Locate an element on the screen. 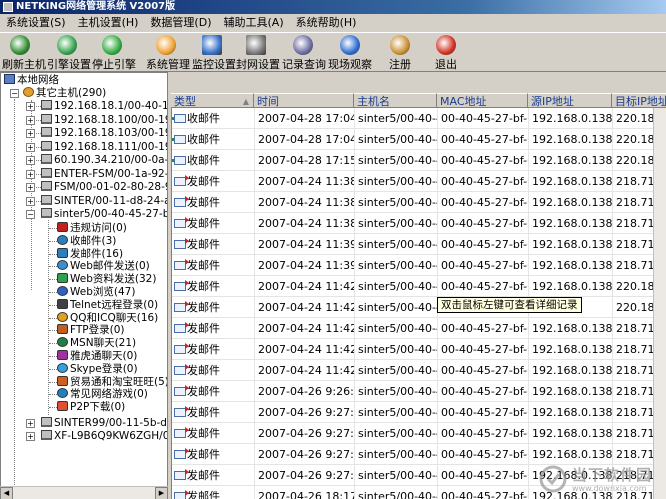 The image size is (666, 499). tree-host: SINTER99/00-11-5b-d8-43- is located at coordinates (104, 423).